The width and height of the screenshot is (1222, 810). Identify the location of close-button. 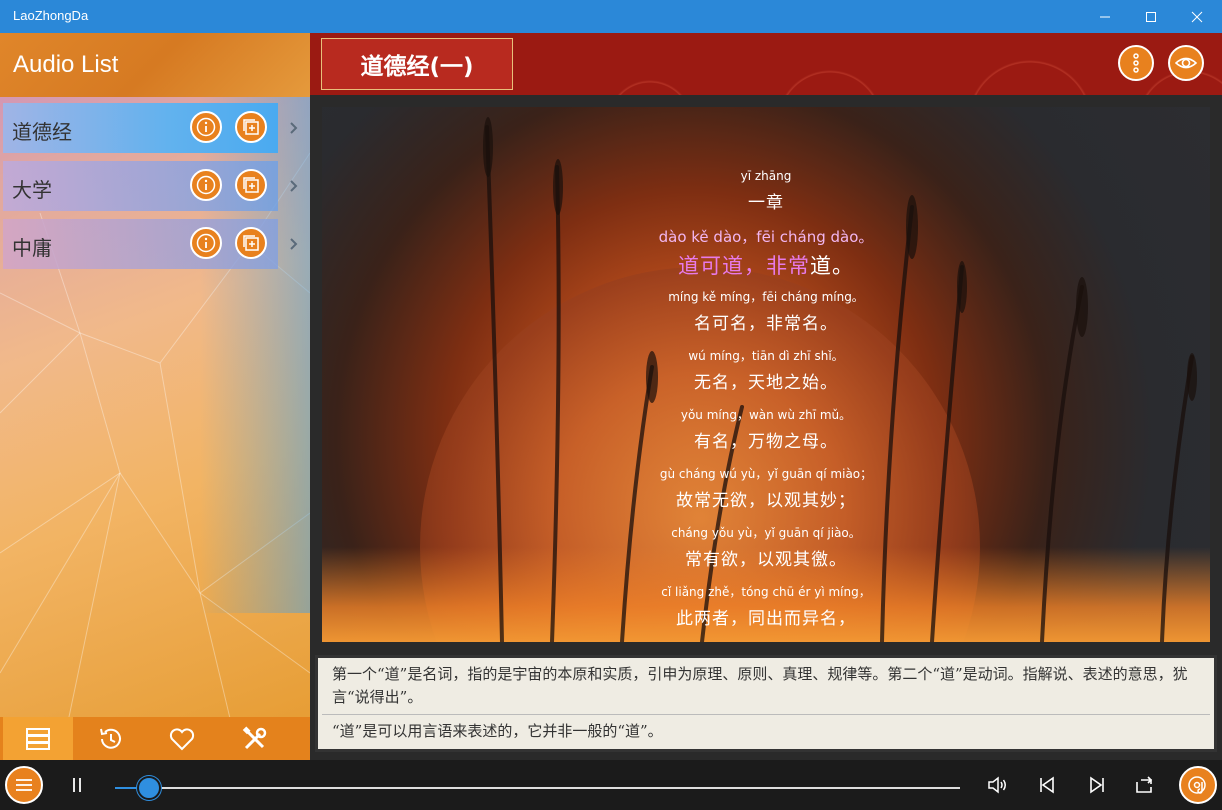
(1197, 16).